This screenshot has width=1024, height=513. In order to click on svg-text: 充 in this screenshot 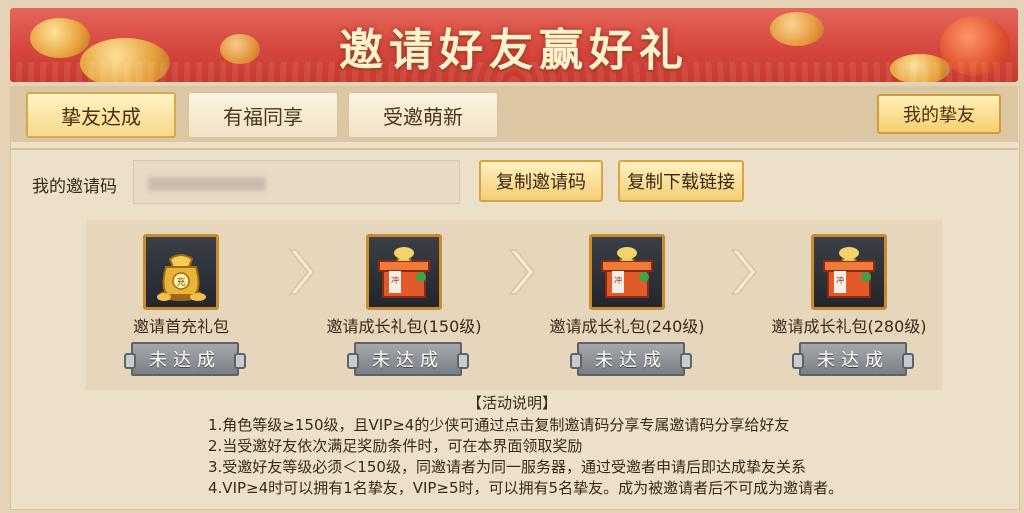, I will do `click(180, 282)`.